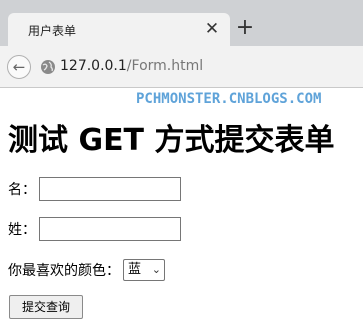  I want to click on name-field, so click(110, 189).